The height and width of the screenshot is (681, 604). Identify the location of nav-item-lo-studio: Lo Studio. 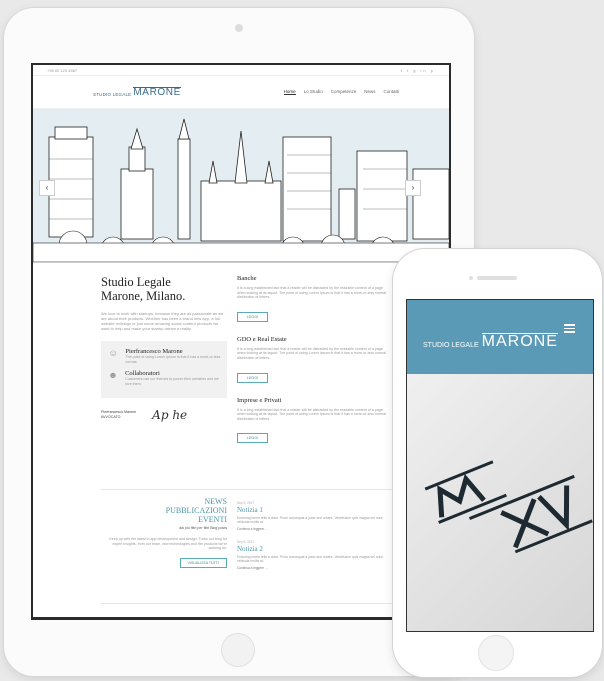
(313, 92).